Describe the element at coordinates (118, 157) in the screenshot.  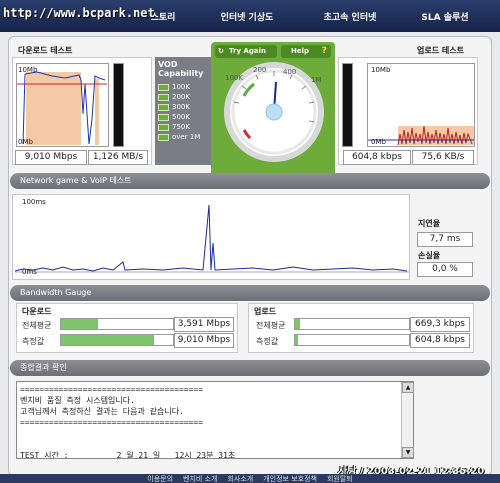
I see `download-speed-bytes: 1,126 MB/s` at that location.